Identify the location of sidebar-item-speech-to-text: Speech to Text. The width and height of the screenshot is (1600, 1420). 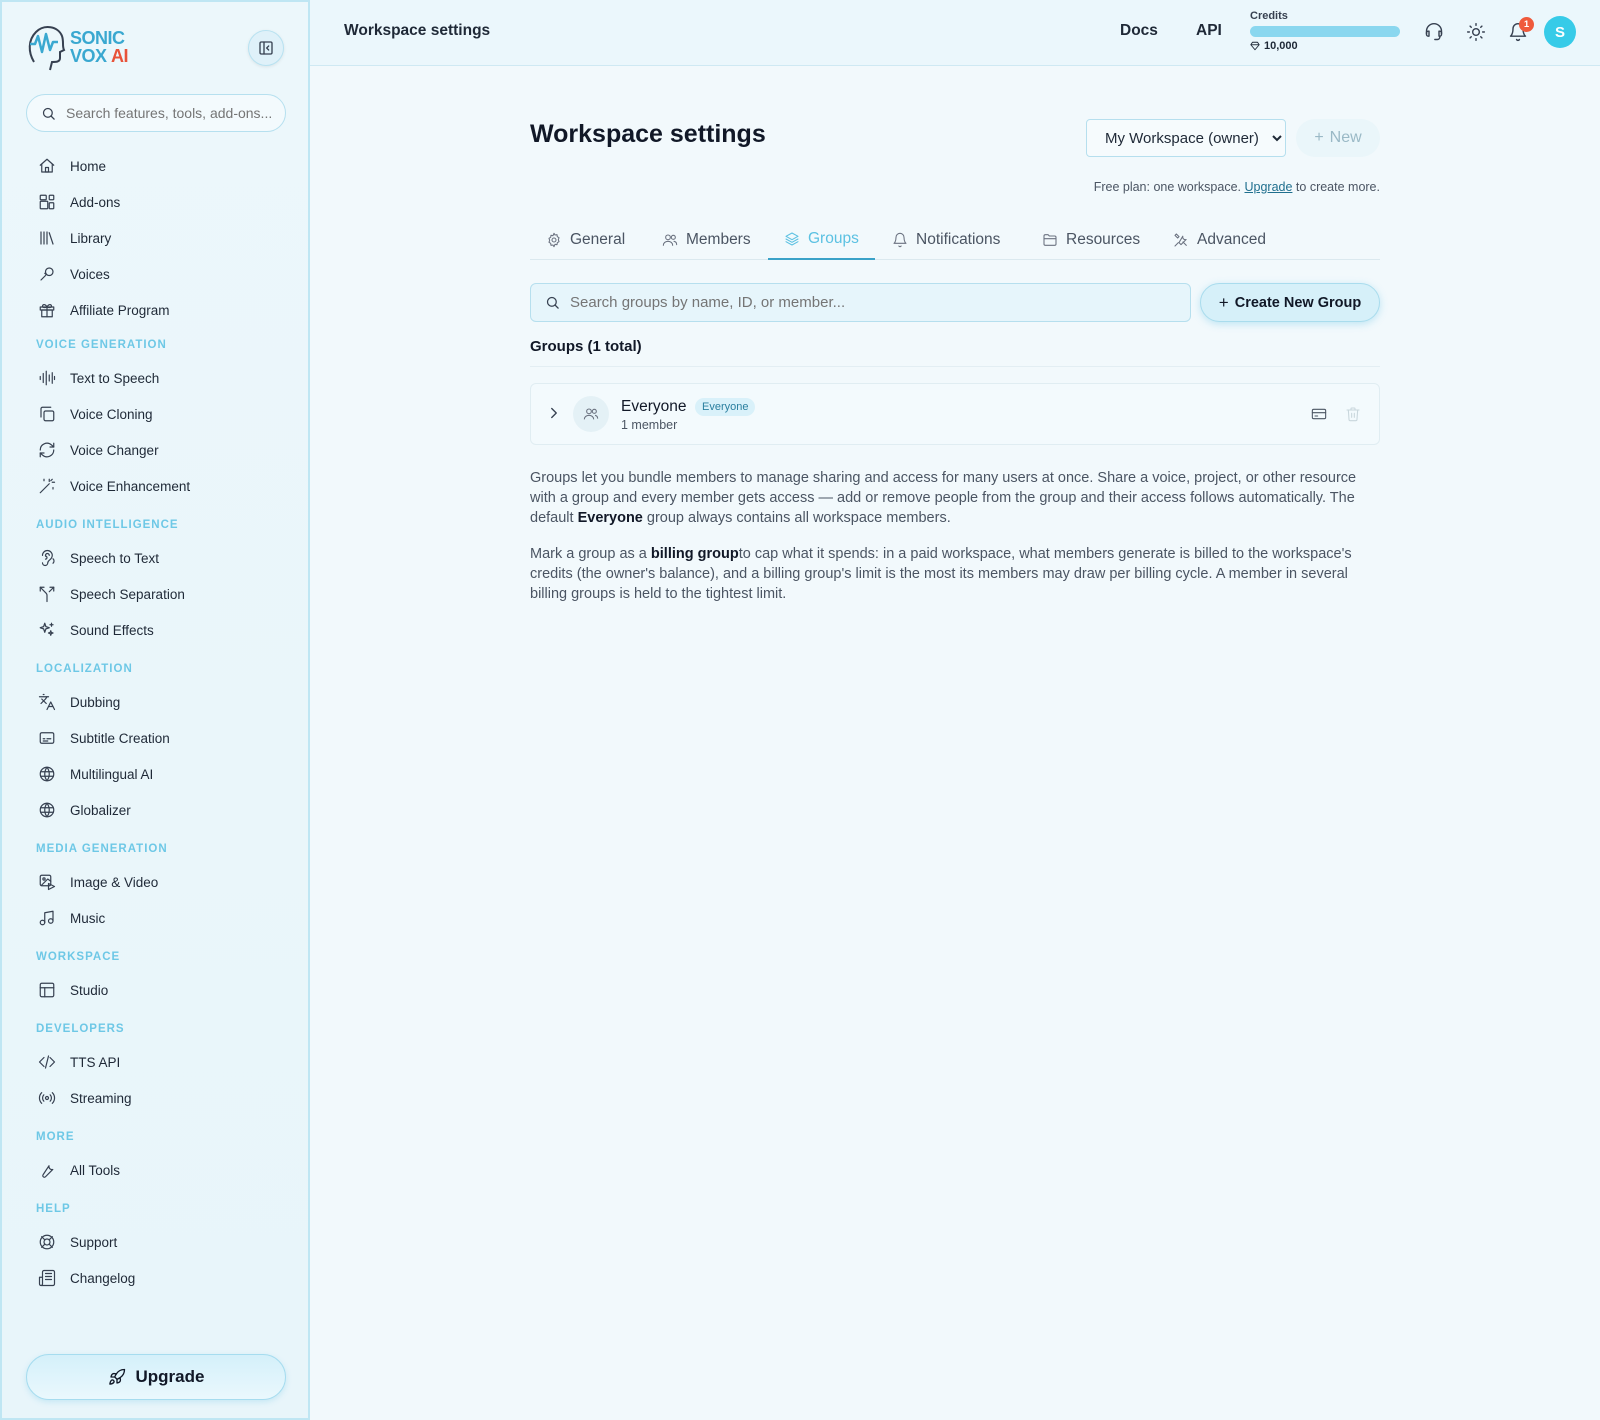
(98, 558).